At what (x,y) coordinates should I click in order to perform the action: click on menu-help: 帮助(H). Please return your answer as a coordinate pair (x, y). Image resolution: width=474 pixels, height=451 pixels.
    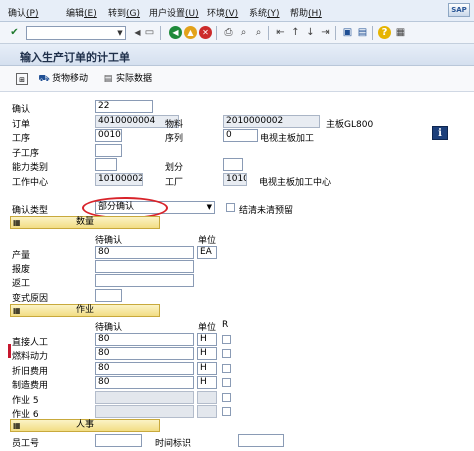
    Looking at the image, I should click on (306, 12).